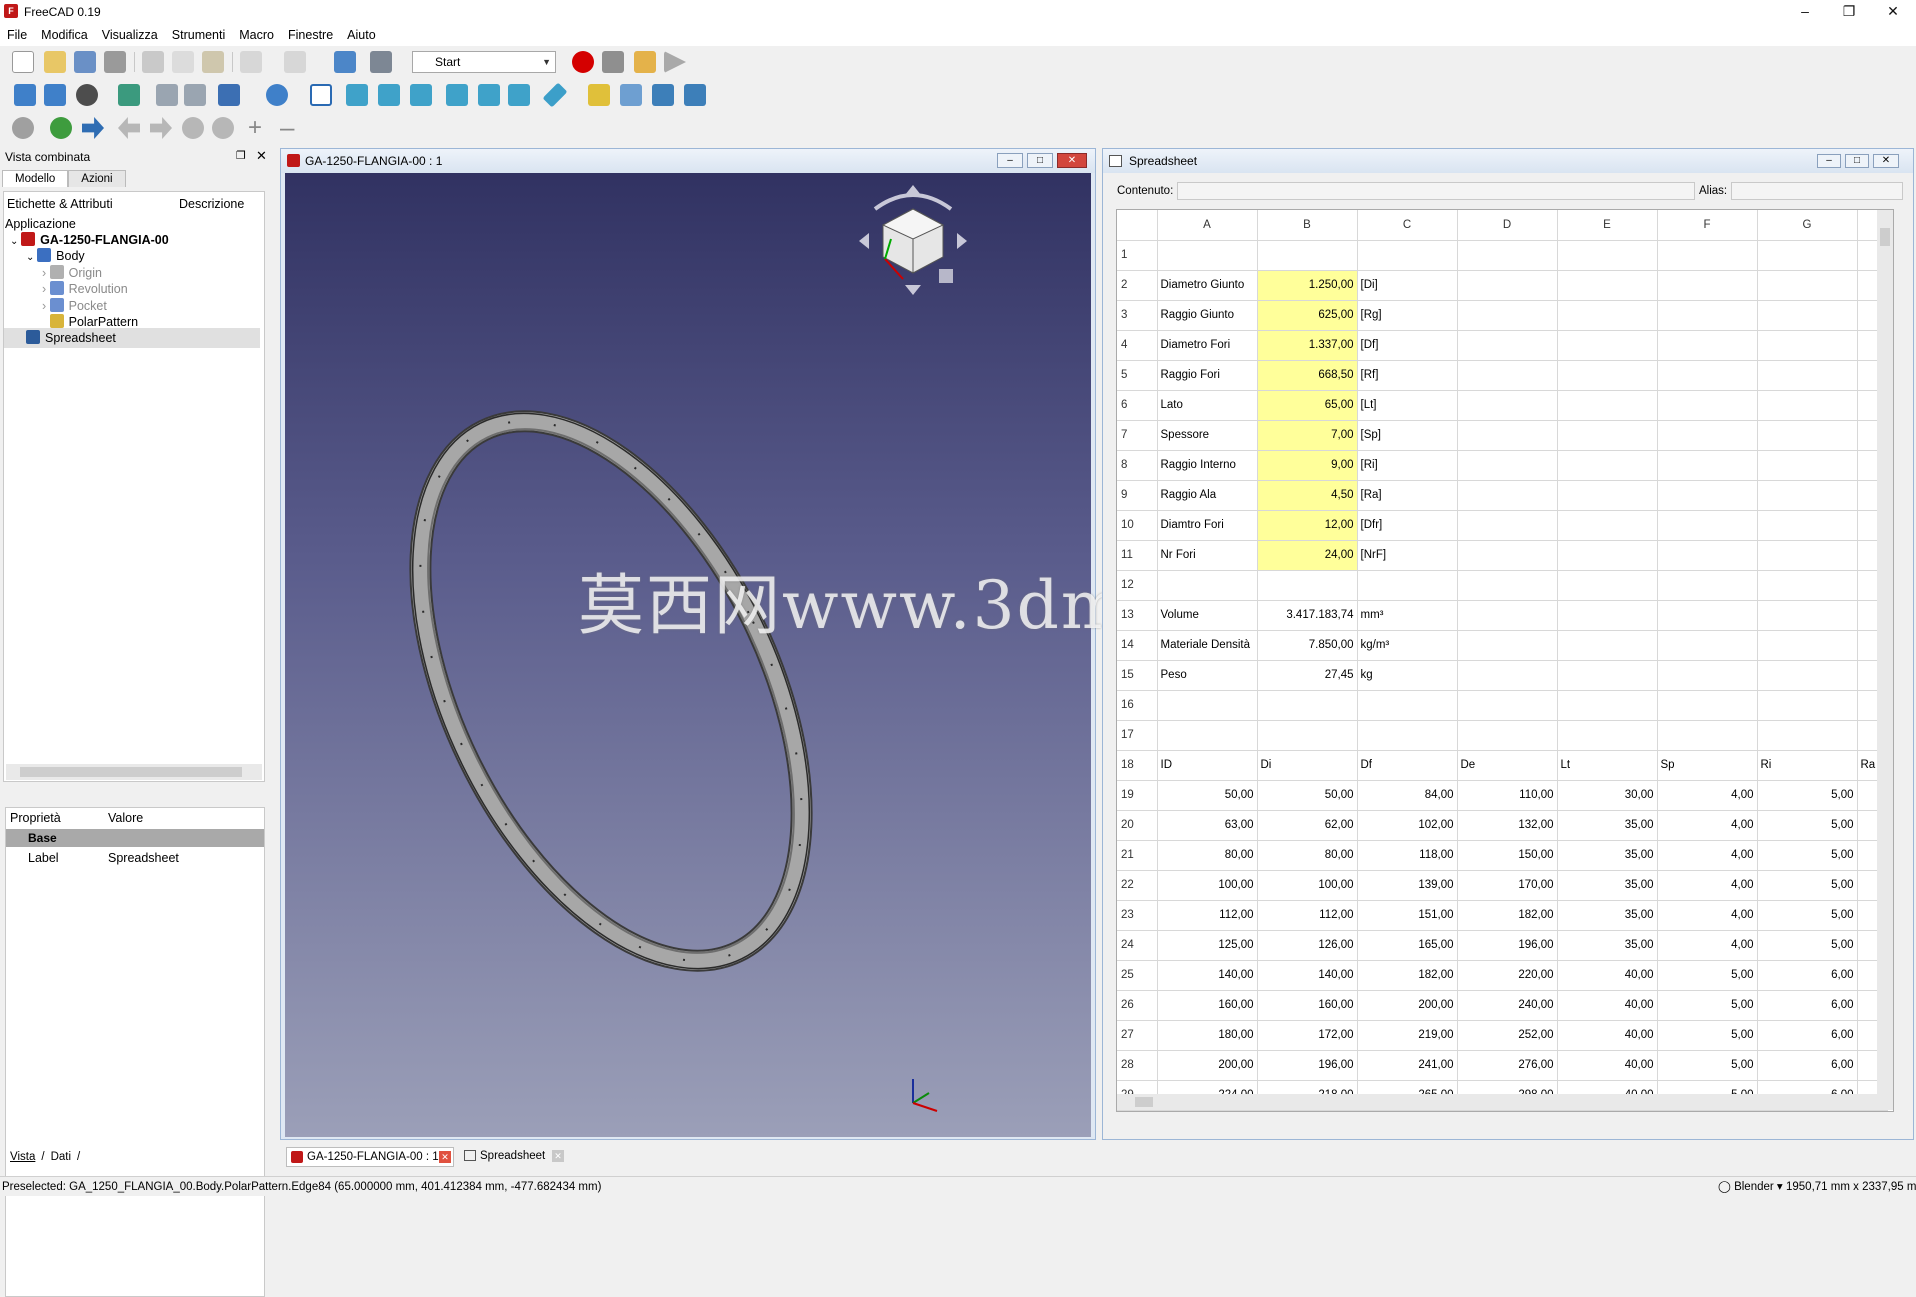  Describe the element at coordinates (261, 156) in the screenshot. I see `close-panel-icon: ✕` at that location.